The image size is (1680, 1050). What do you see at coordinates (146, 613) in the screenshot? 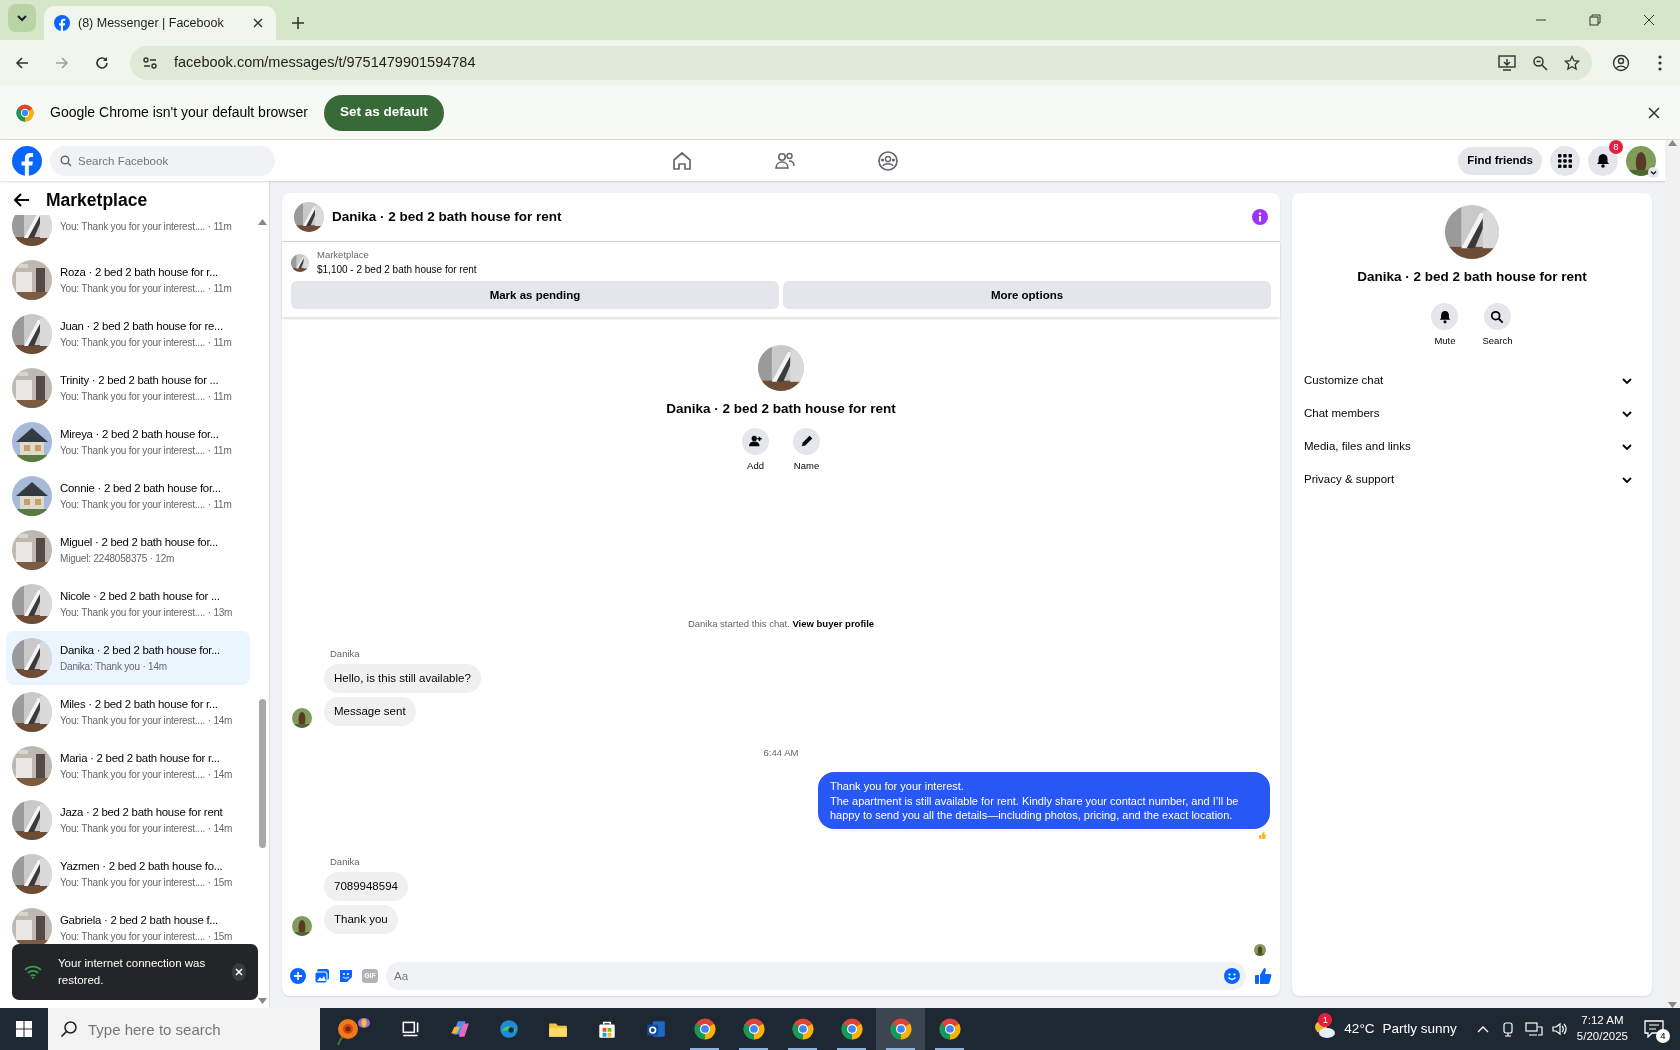
I see `message-preview: You: Thank you for your interest.... · 13m` at bounding box center [146, 613].